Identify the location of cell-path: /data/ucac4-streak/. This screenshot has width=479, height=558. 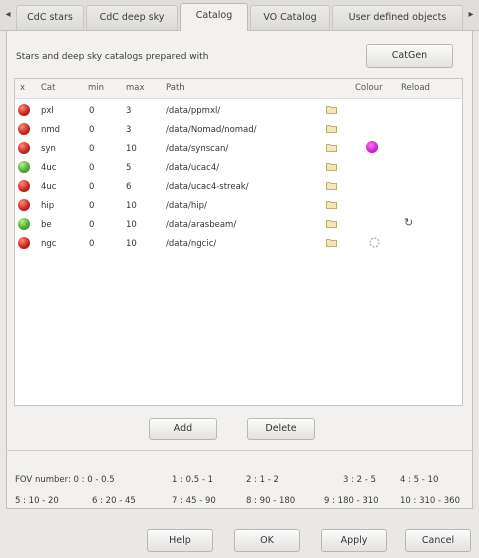
(207, 187).